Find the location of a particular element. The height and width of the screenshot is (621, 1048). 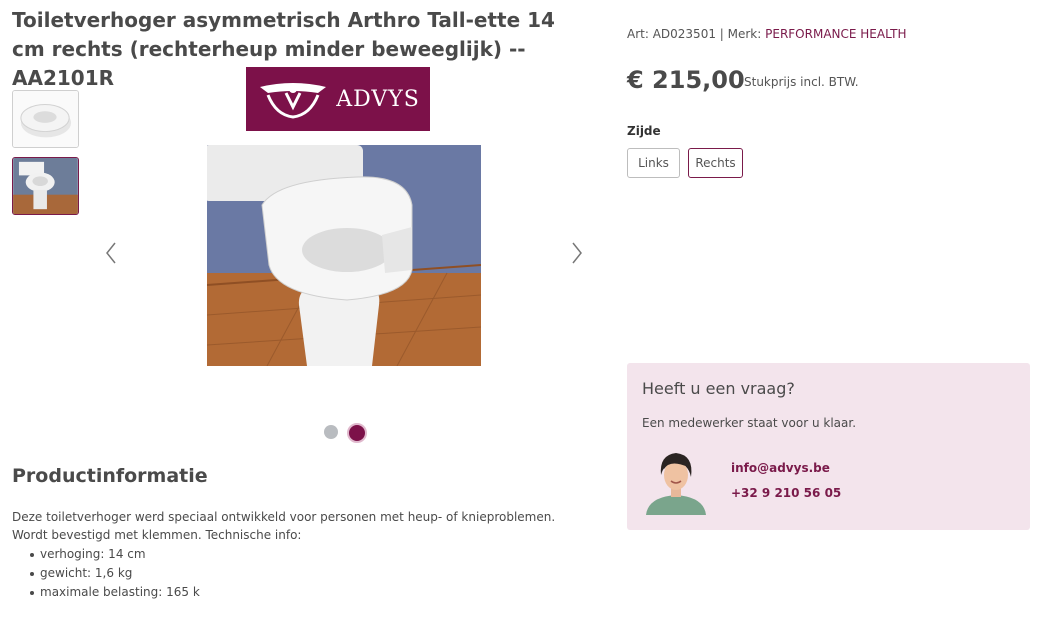

option-rechts-button: Rechts is located at coordinates (715, 163).